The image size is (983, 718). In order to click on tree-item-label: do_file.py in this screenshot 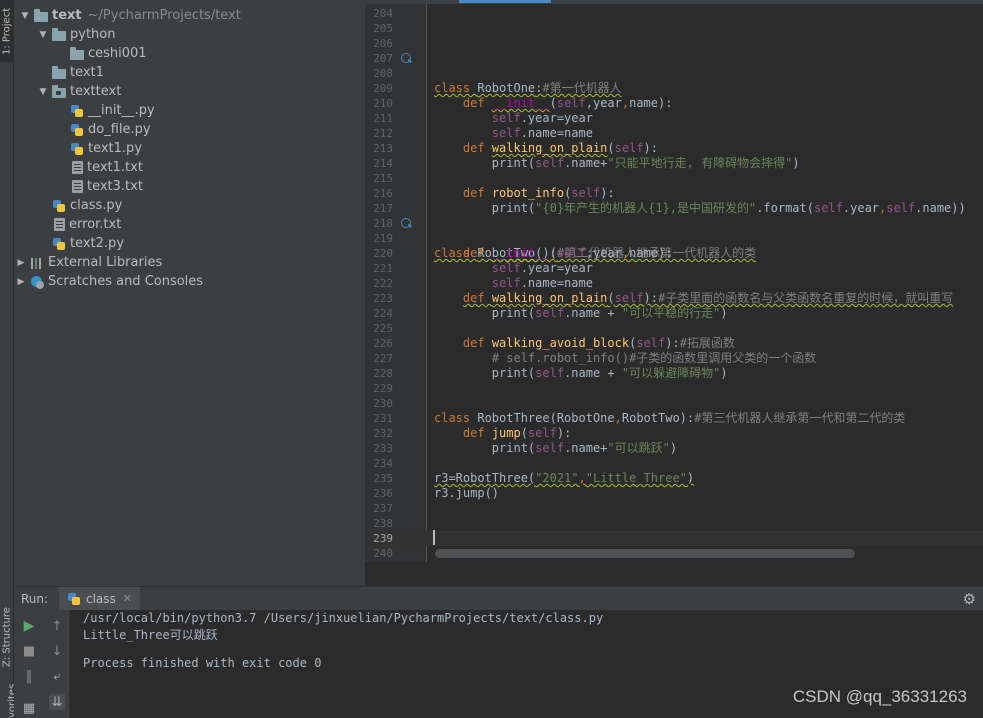, I will do `click(119, 129)`.